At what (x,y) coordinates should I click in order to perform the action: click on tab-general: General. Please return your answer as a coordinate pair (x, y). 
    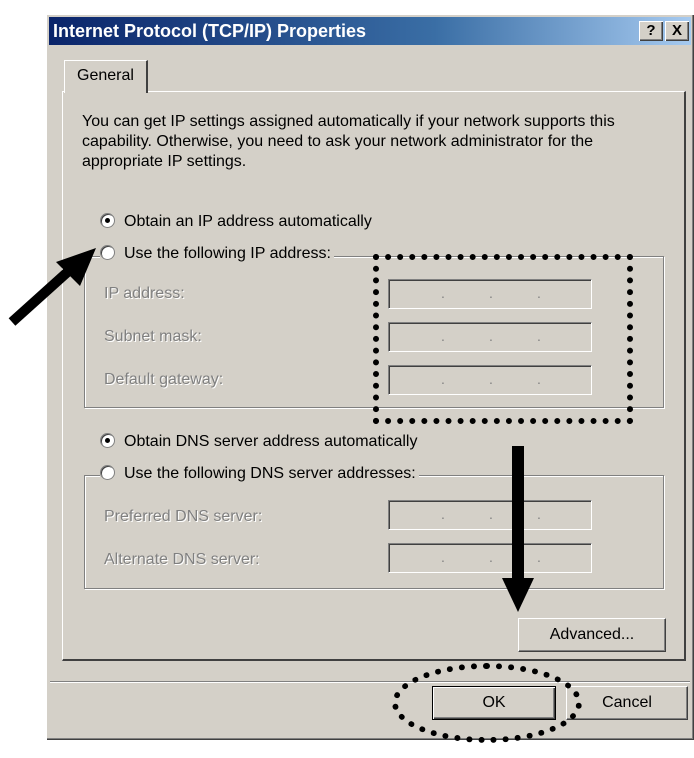
    Looking at the image, I should click on (106, 76).